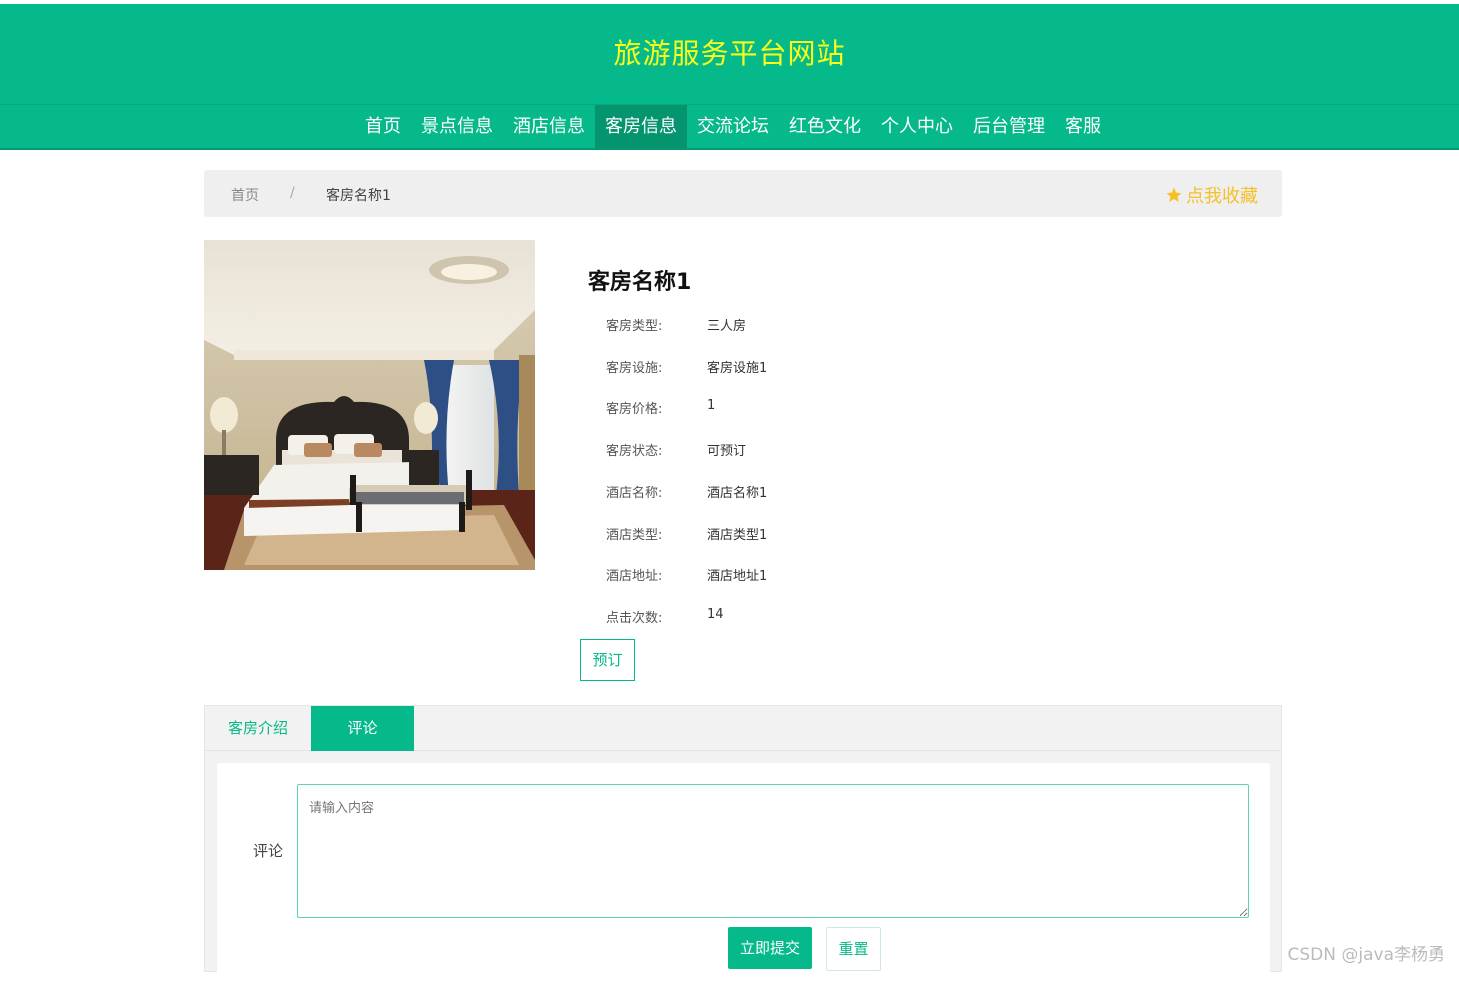 The width and height of the screenshot is (1459, 983). Describe the element at coordinates (549, 127) in the screenshot. I see `nav-item: 酒店信息` at that location.